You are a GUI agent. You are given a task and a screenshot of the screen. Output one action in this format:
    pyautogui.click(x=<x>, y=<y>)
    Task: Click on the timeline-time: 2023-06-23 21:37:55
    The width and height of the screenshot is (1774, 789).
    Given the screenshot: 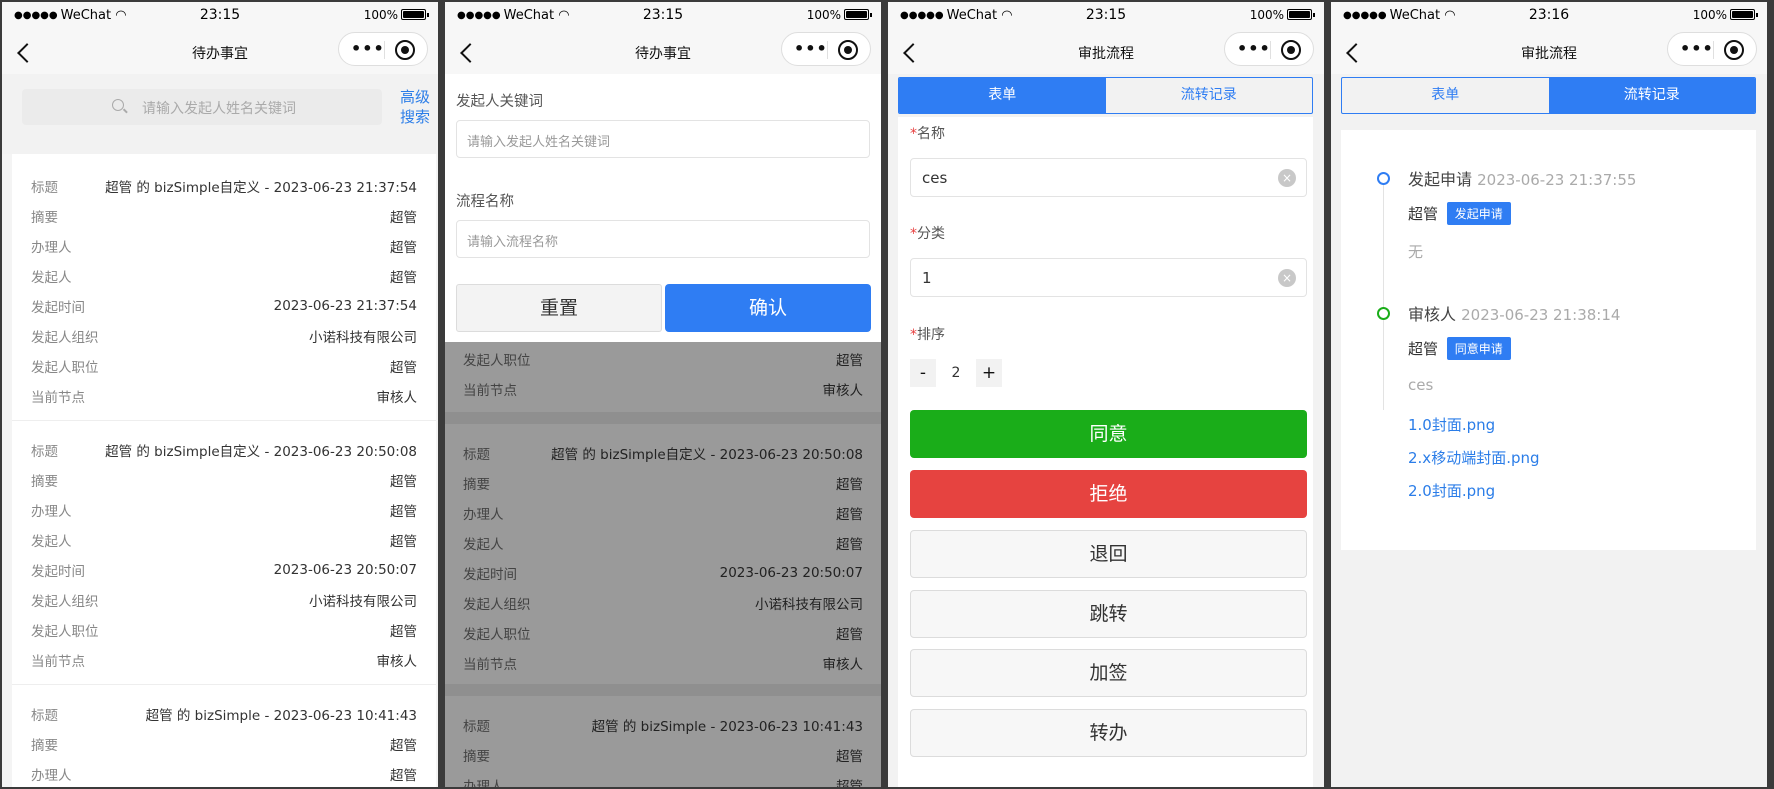 What is the action you would take?
    pyautogui.click(x=1557, y=180)
    